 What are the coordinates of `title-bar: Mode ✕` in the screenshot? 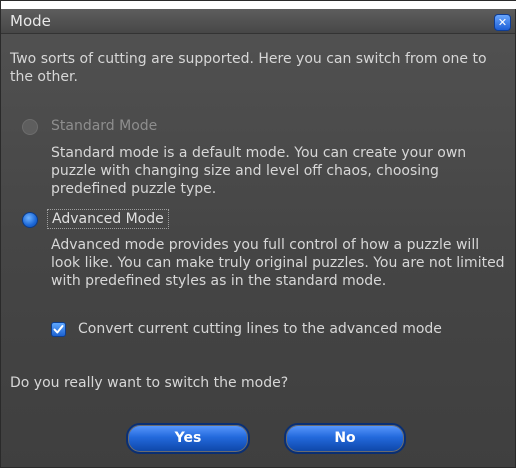 It's located at (258, 21).